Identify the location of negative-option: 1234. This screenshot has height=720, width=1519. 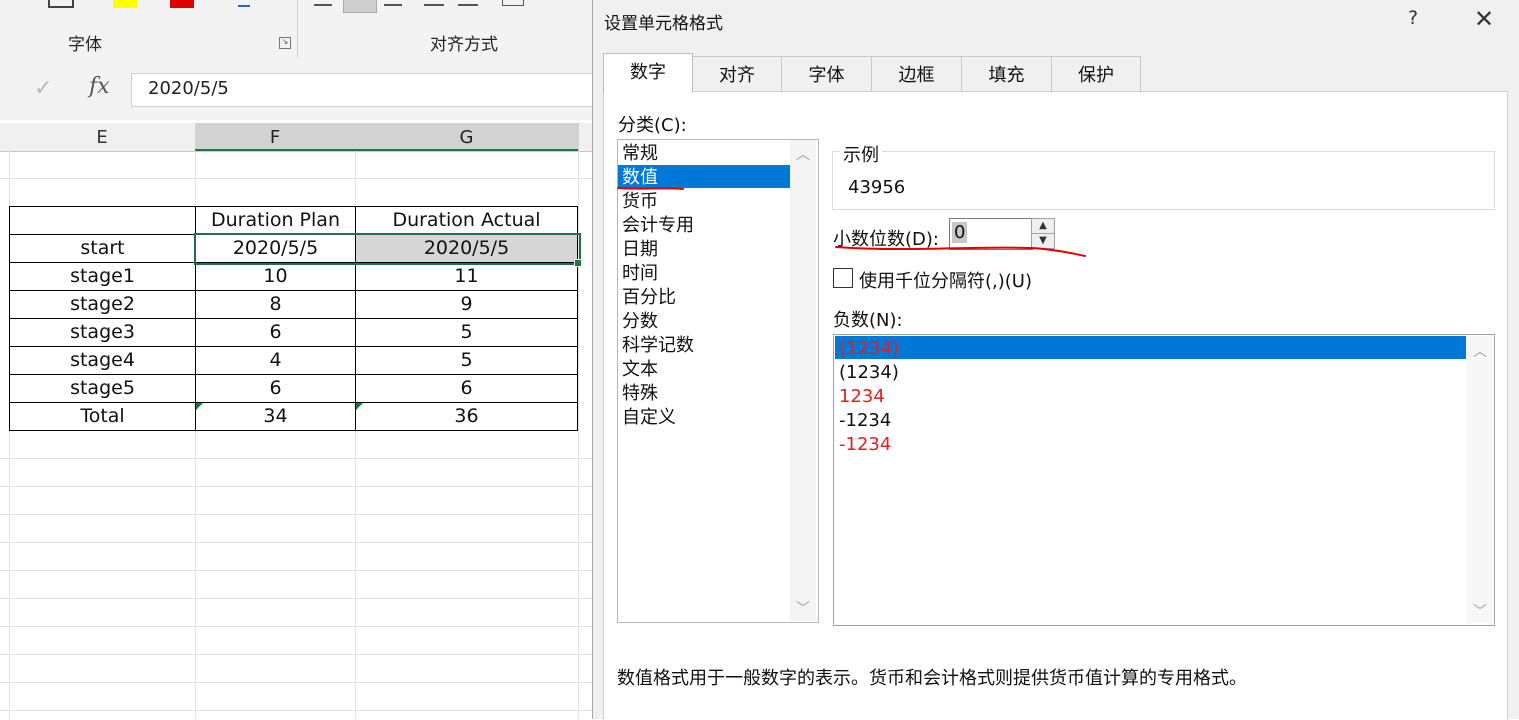
(862, 397).